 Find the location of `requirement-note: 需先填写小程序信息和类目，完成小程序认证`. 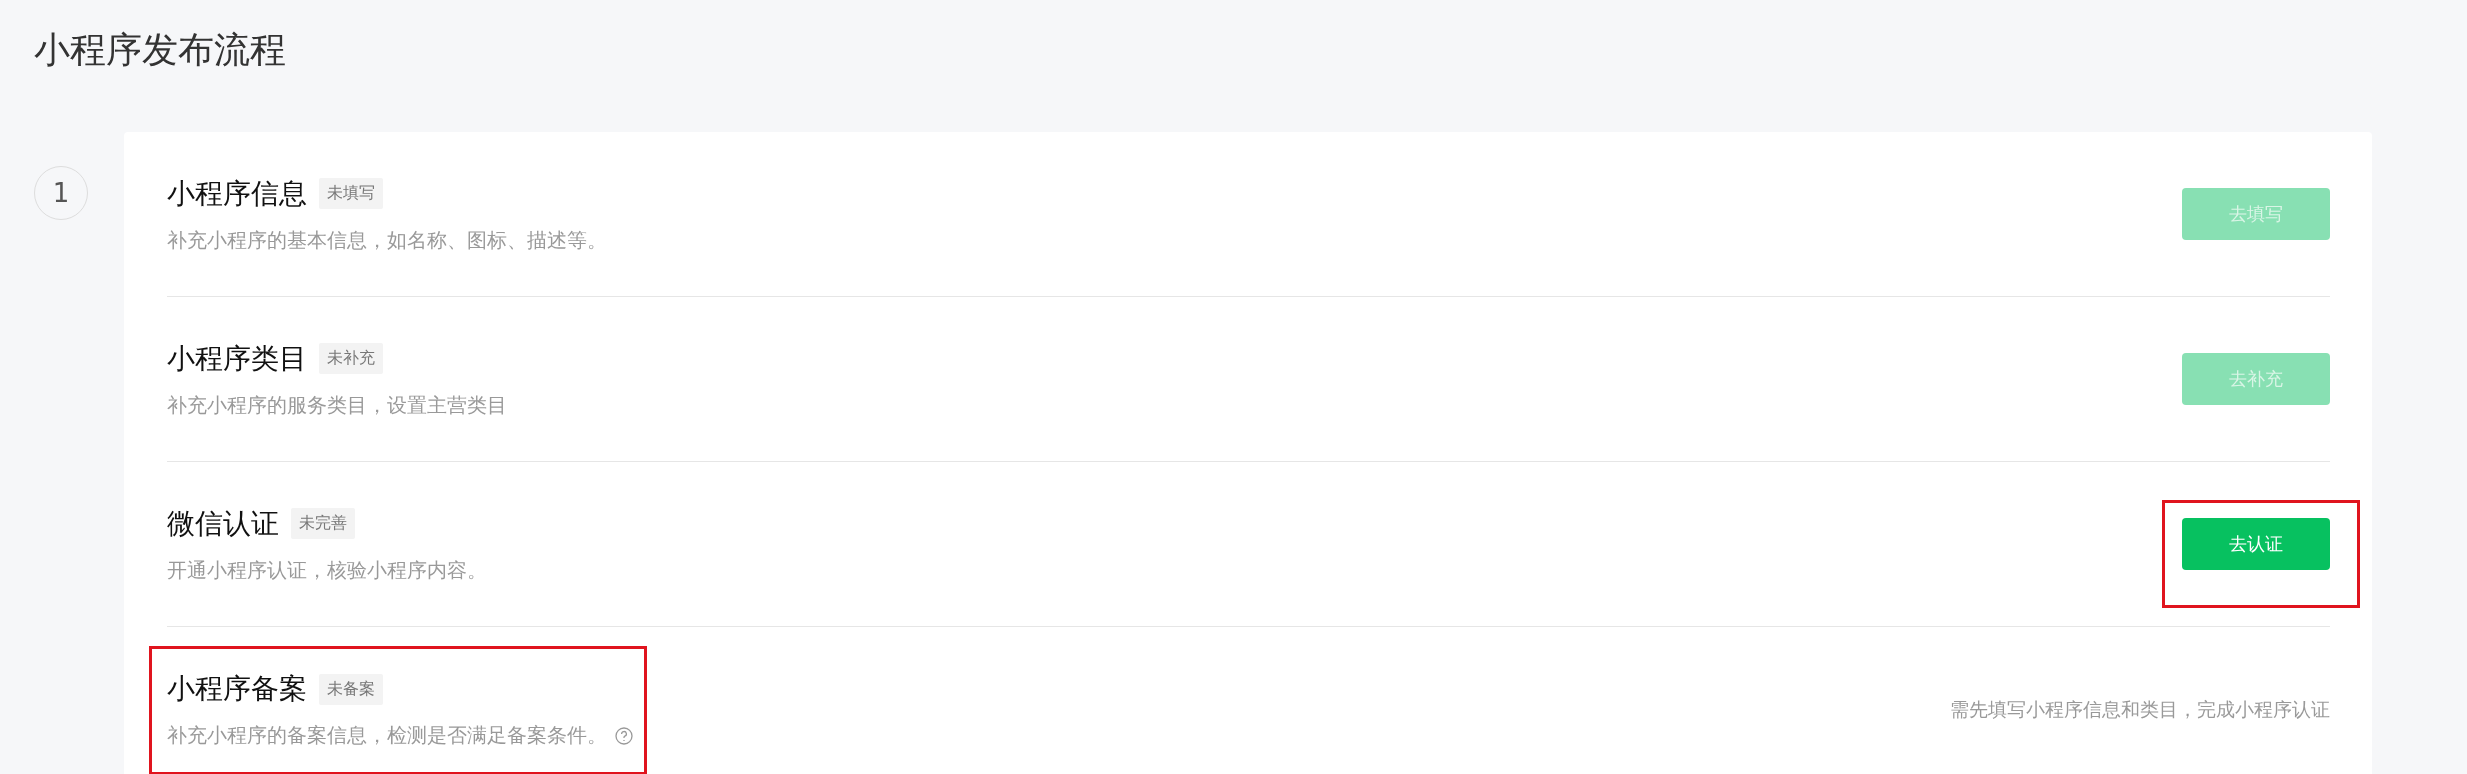

requirement-note: 需先填写小程序信息和类目，完成小程序认证 is located at coordinates (2140, 709).